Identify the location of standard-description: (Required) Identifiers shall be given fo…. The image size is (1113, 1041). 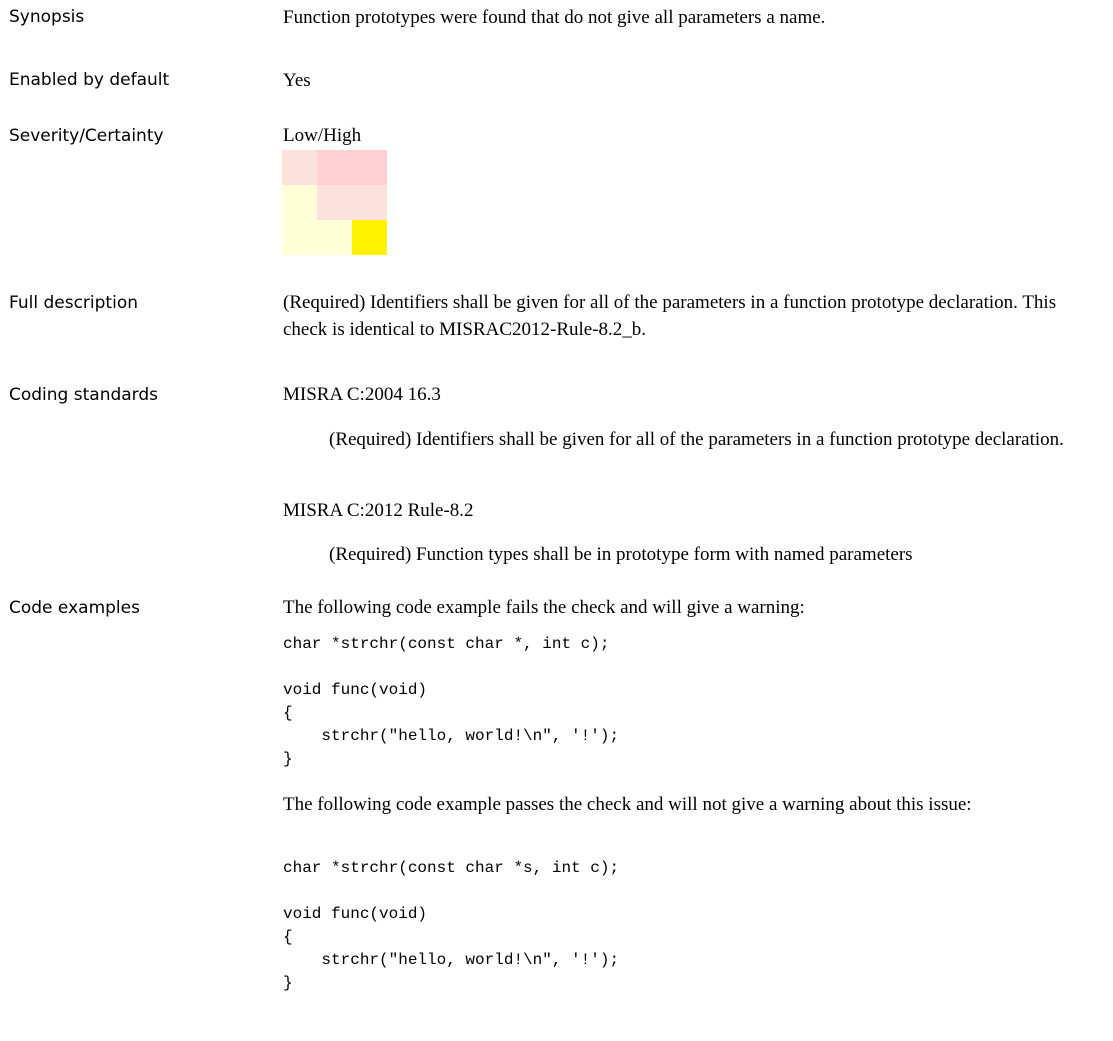
(696, 439).